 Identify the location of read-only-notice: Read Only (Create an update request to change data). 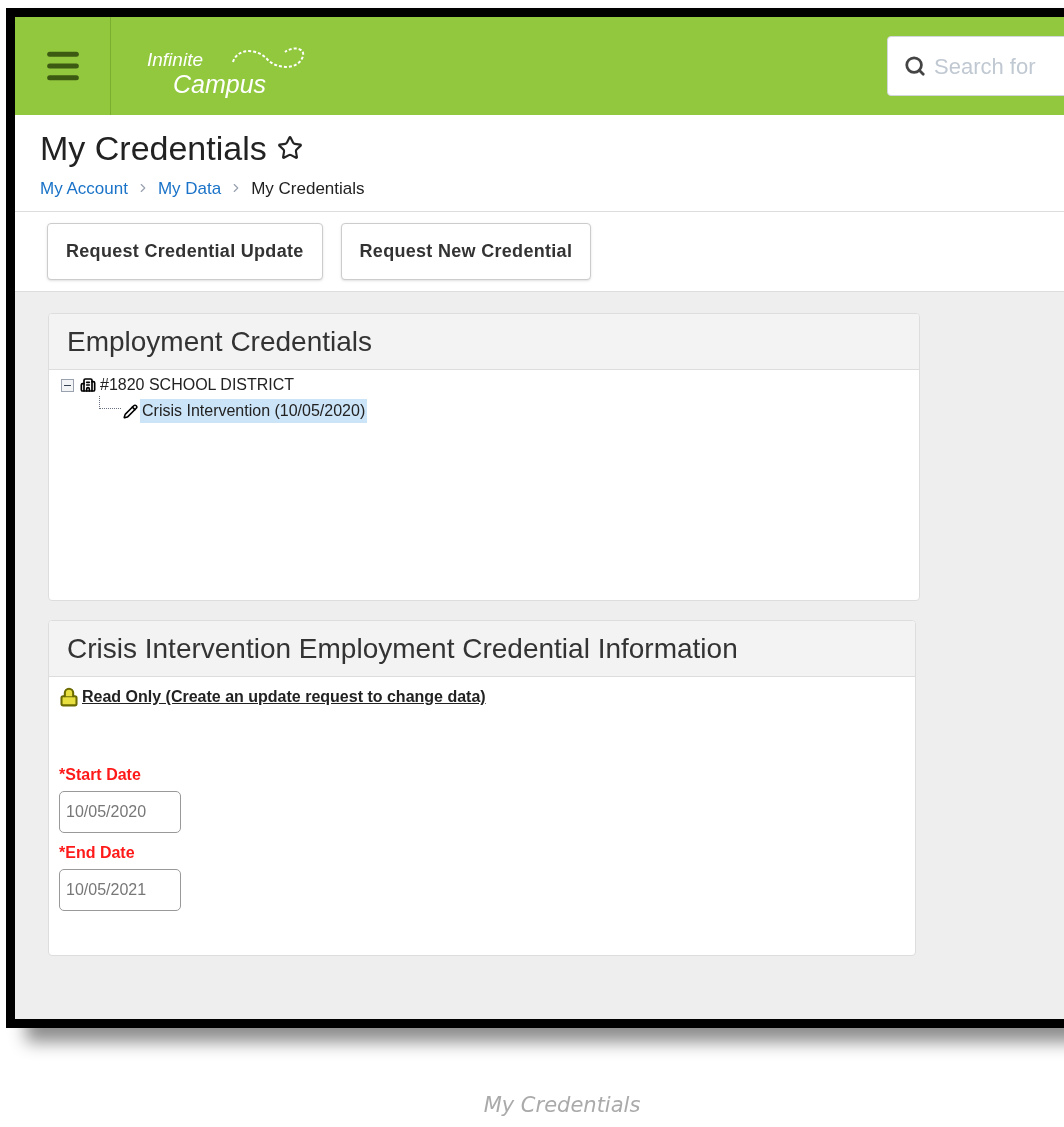
(284, 697).